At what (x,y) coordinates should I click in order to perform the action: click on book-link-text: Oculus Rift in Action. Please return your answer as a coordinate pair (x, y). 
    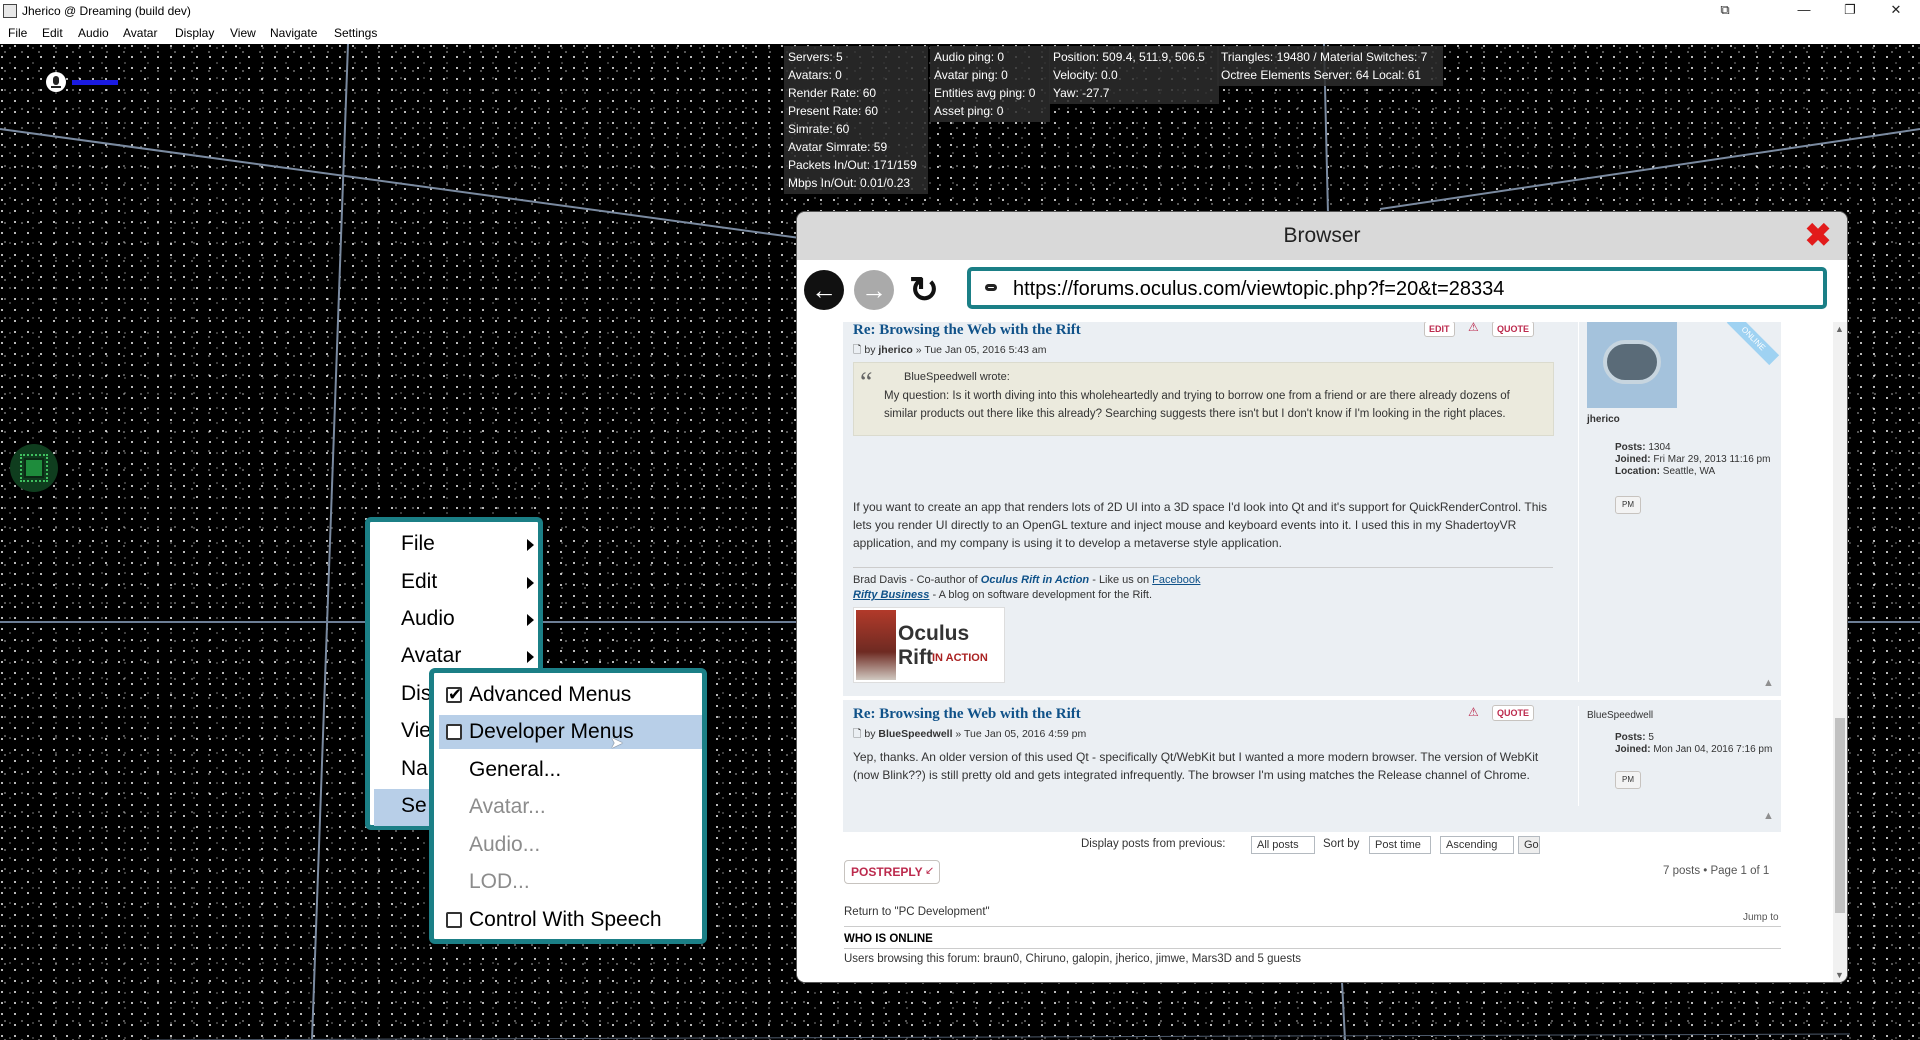
    Looking at the image, I should click on (1035, 580).